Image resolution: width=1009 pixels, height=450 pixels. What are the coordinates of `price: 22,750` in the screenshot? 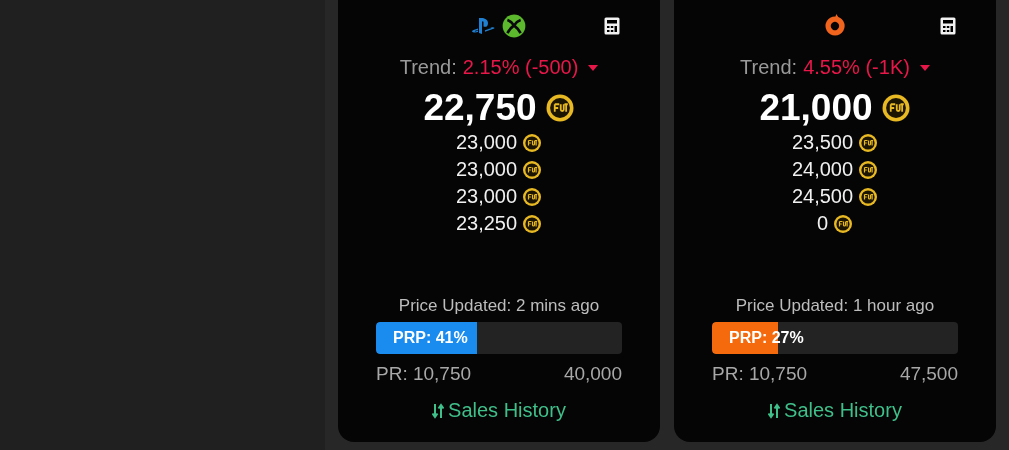 It's located at (480, 108).